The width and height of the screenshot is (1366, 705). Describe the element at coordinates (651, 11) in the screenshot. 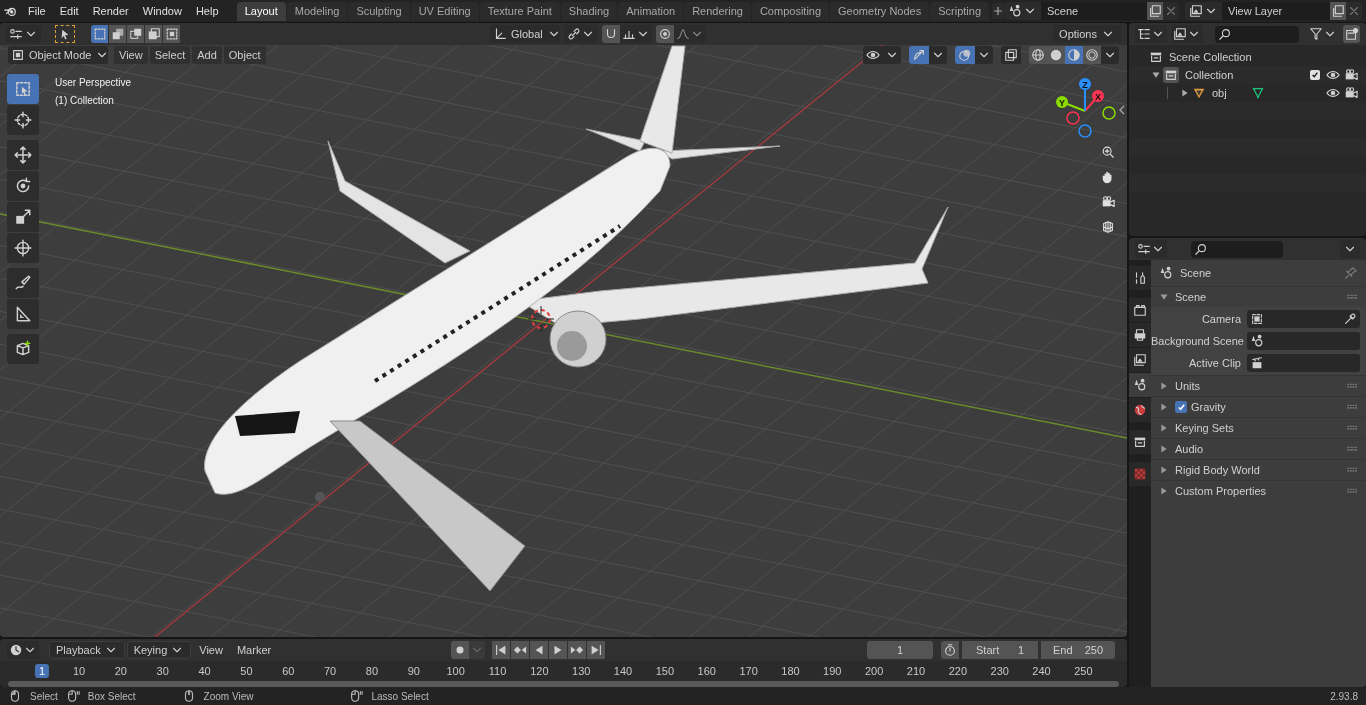

I see `workspace-tab: Animation` at that location.